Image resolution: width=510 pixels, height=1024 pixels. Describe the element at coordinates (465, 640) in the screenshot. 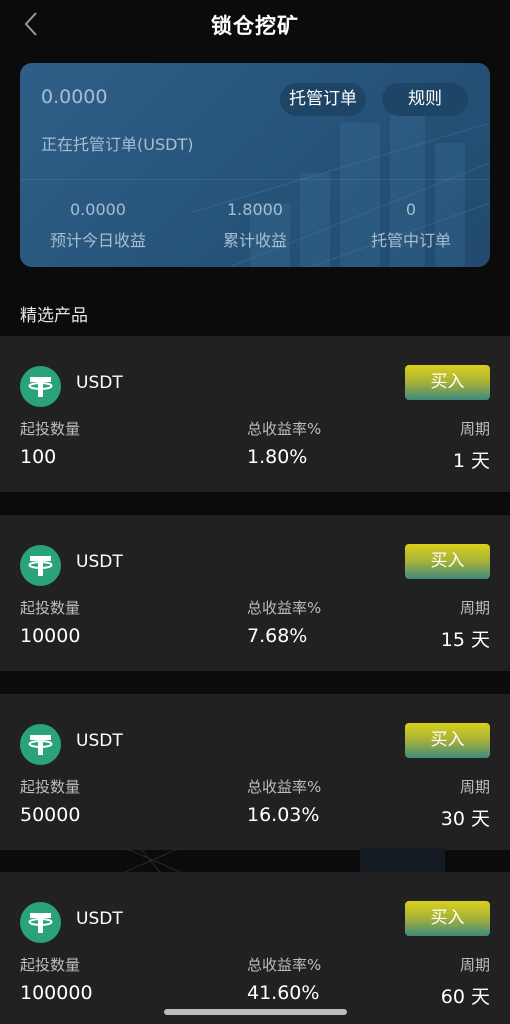

I see `period-value: 15 天` at that location.